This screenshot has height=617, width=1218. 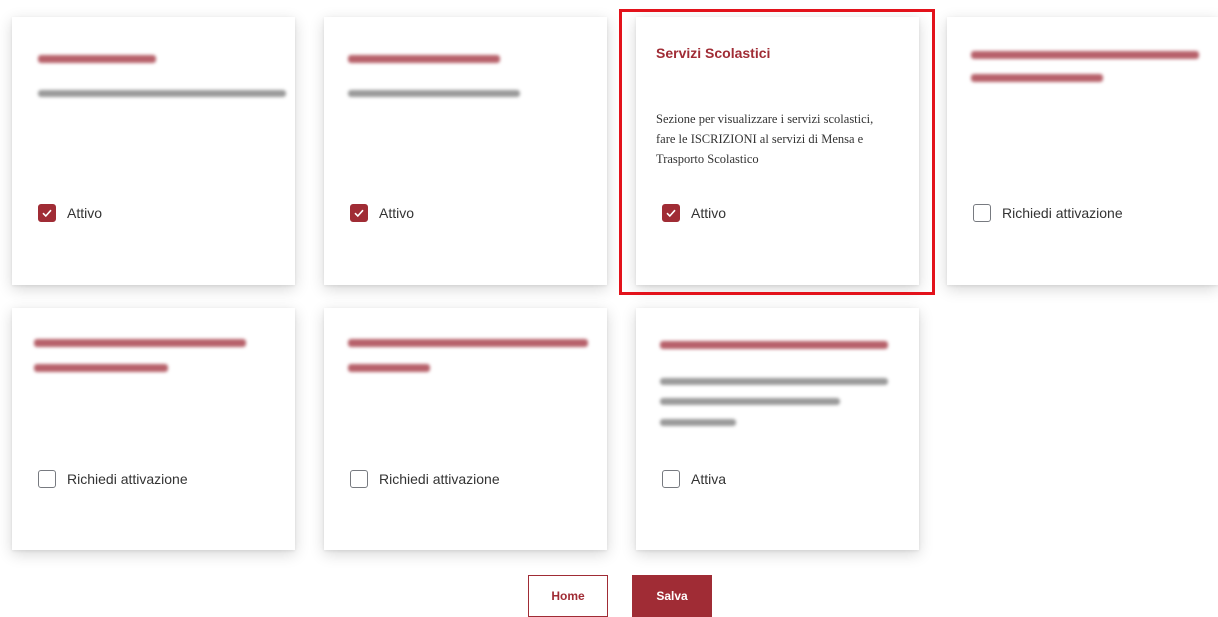 What do you see at coordinates (1082, 151) in the screenshot?
I see `service-card-4: Richiedi attivazione` at bounding box center [1082, 151].